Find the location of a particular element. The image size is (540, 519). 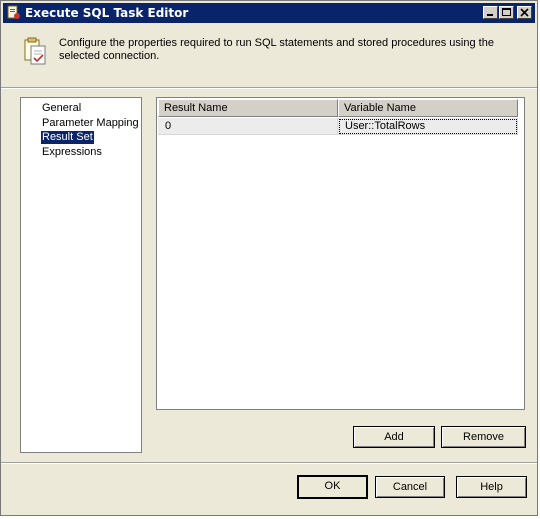

minimize-button is located at coordinates (490, 12).